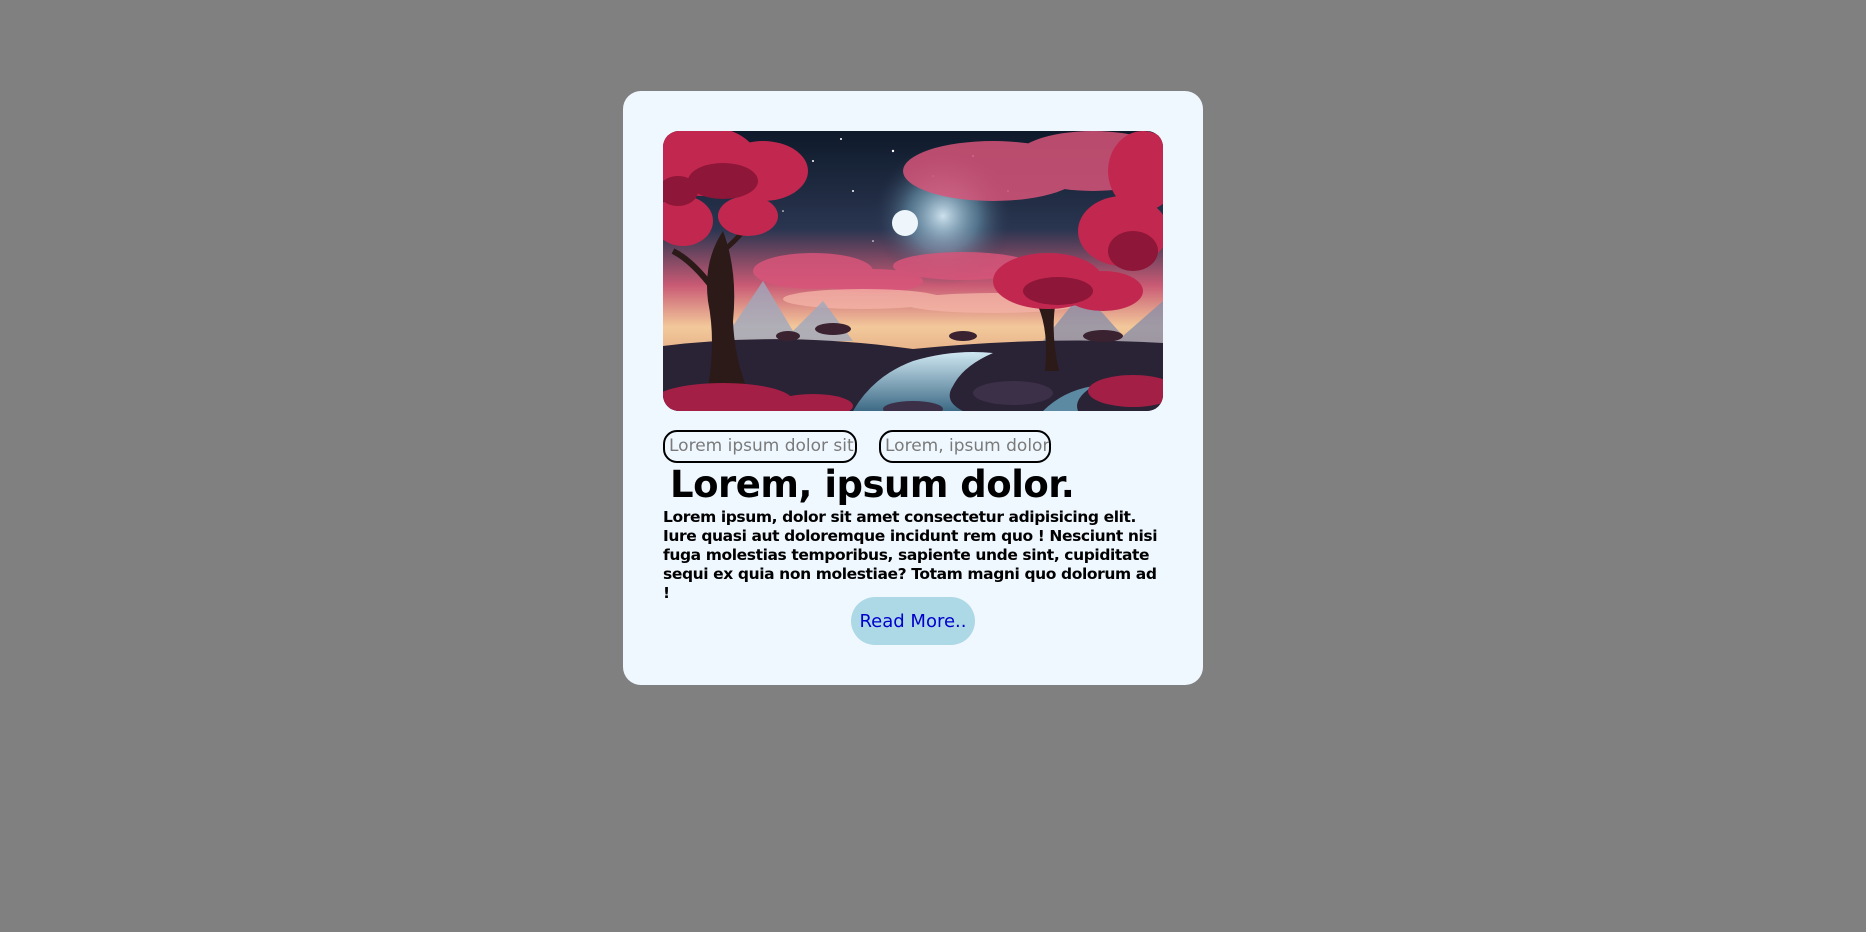 This screenshot has height=932, width=1866. What do you see at coordinates (872, 484) in the screenshot?
I see `card-title: Lorem, ipsum dolor.` at bounding box center [872, 484].